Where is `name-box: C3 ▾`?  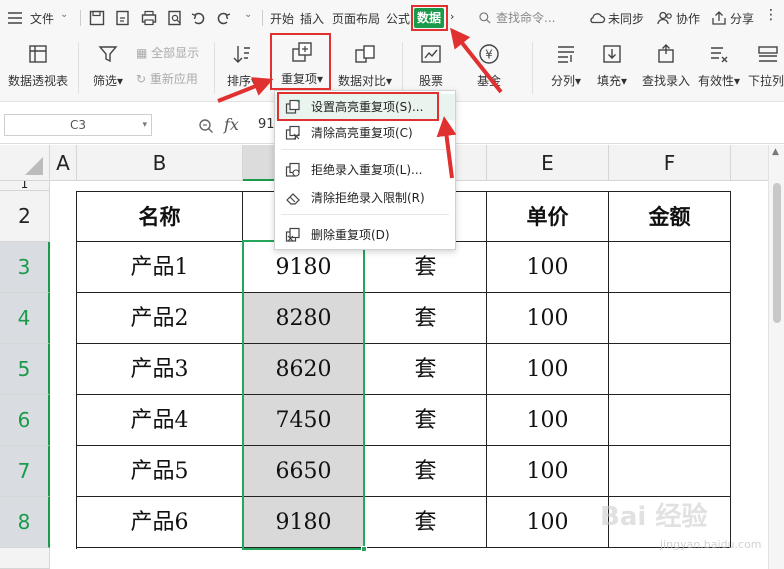
name-box: C3 ▾ is located at coordinates (78, 125).